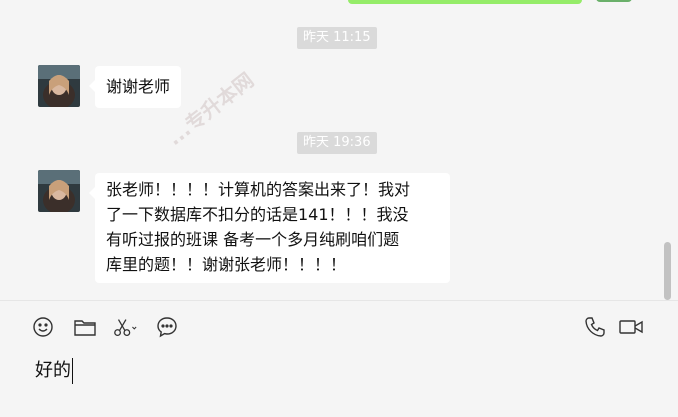 Image resolution: width=678 pixels, height=417 pixels. Describe the element at coordinates (72, 371) in the screenshot. I see `text-caret` at that location.